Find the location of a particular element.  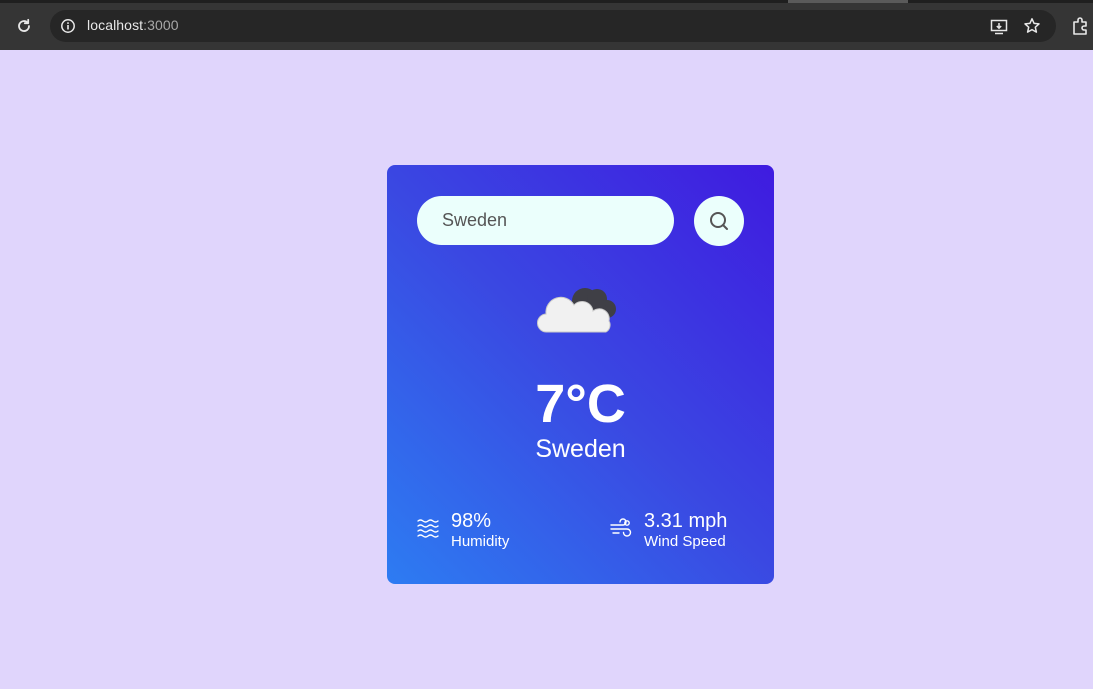

cloud-icon is located at coordinates (580, 307).